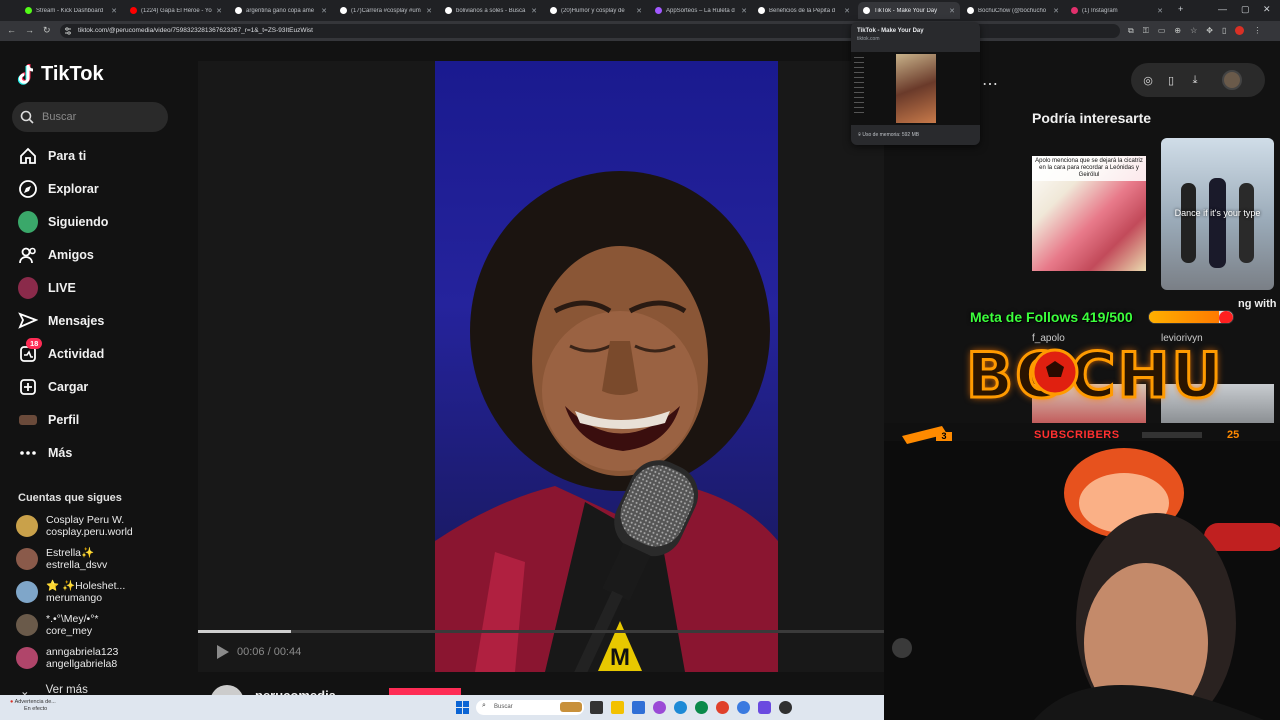 The width and height of the screenshot is (1280, 720). Describe the element at coordinates (74, 526) in the screenshot. I see `following-account: Cosplay Peru W. cosplay.peru.world` at that location.